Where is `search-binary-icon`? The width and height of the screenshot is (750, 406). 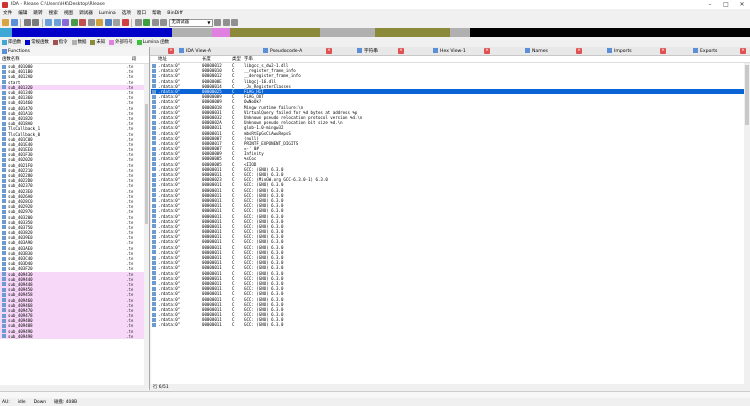 search-binary-icon is located at coordinates (57, 22).